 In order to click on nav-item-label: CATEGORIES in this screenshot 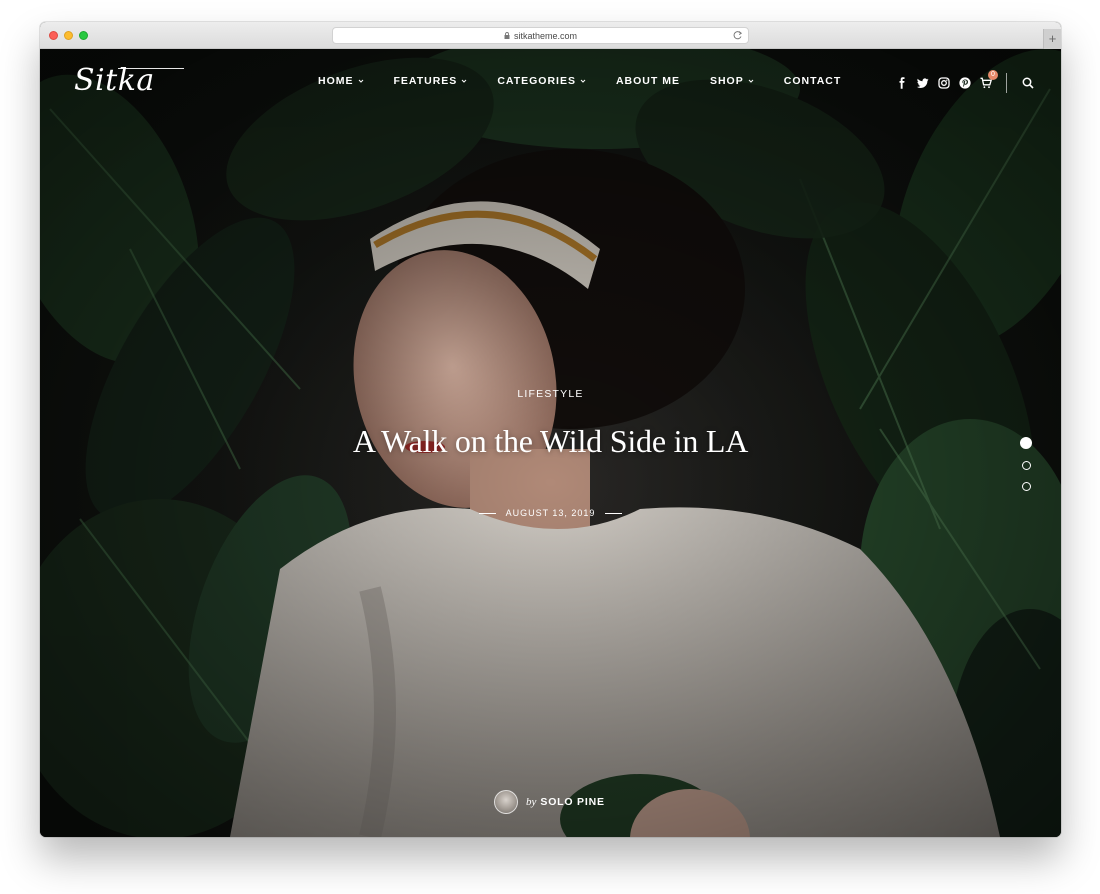, I will do `click(536, 81)`.